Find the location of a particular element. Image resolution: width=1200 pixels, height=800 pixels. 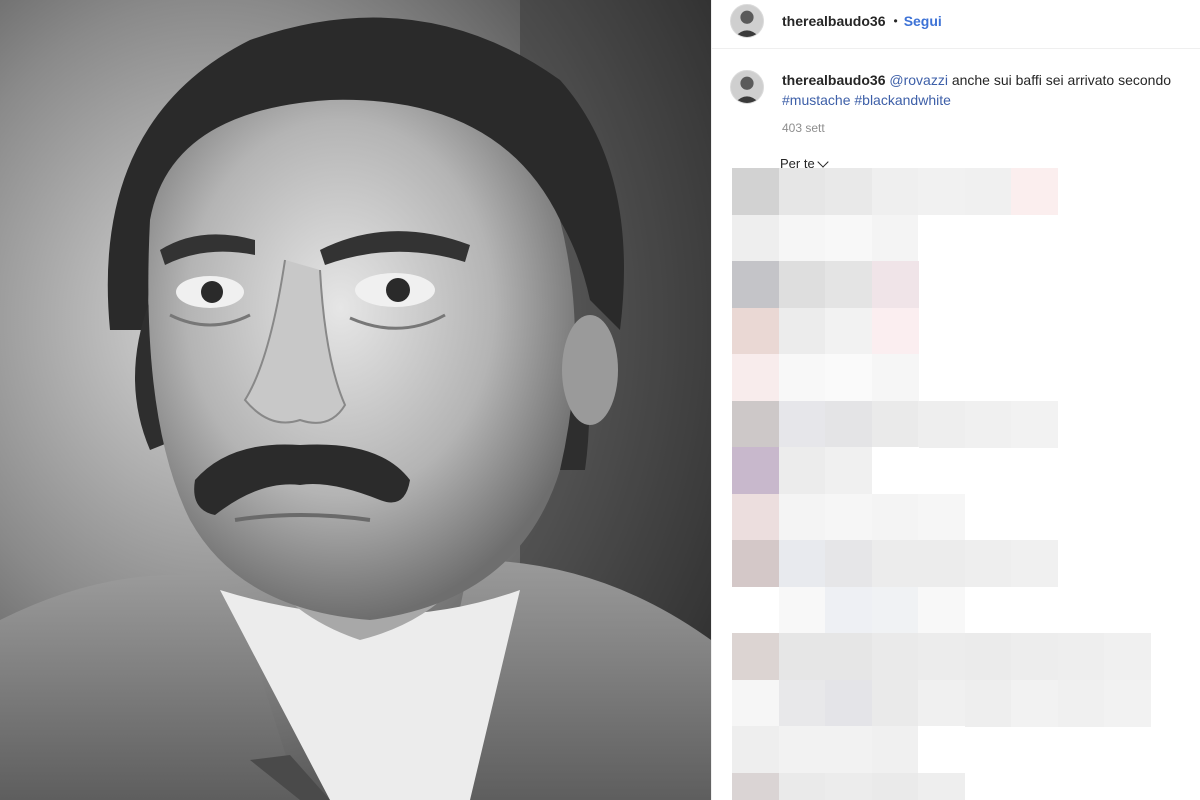

header-divider is located at coordinates (956, 48).